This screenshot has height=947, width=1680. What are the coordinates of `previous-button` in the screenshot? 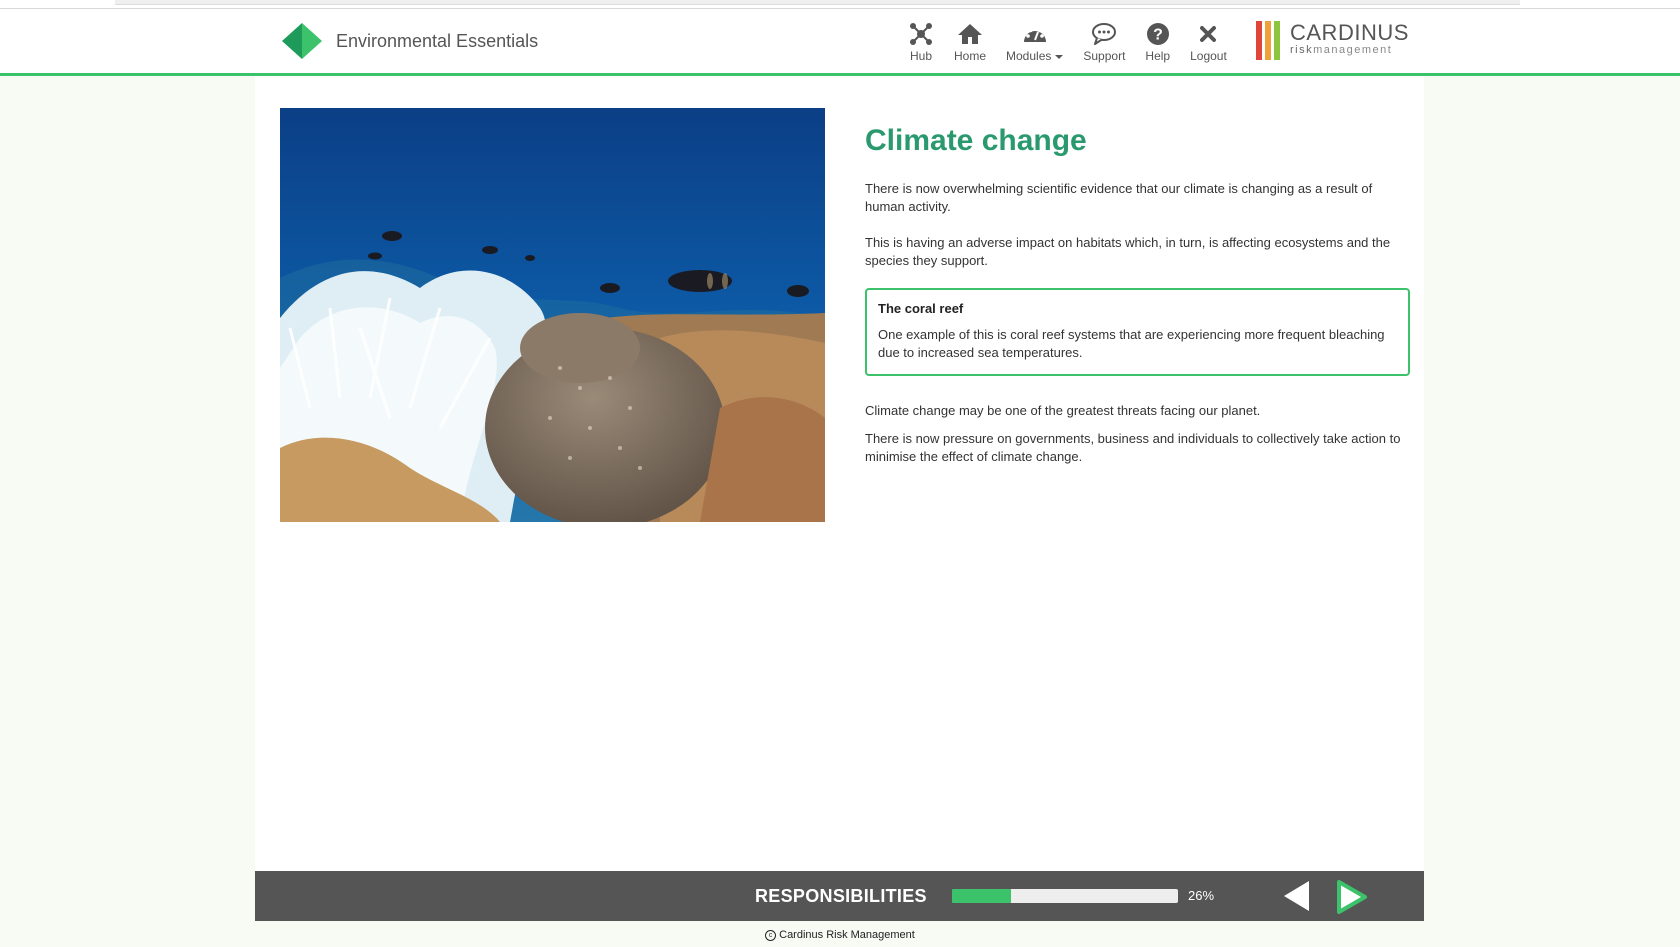 It's located at (1297, 898).